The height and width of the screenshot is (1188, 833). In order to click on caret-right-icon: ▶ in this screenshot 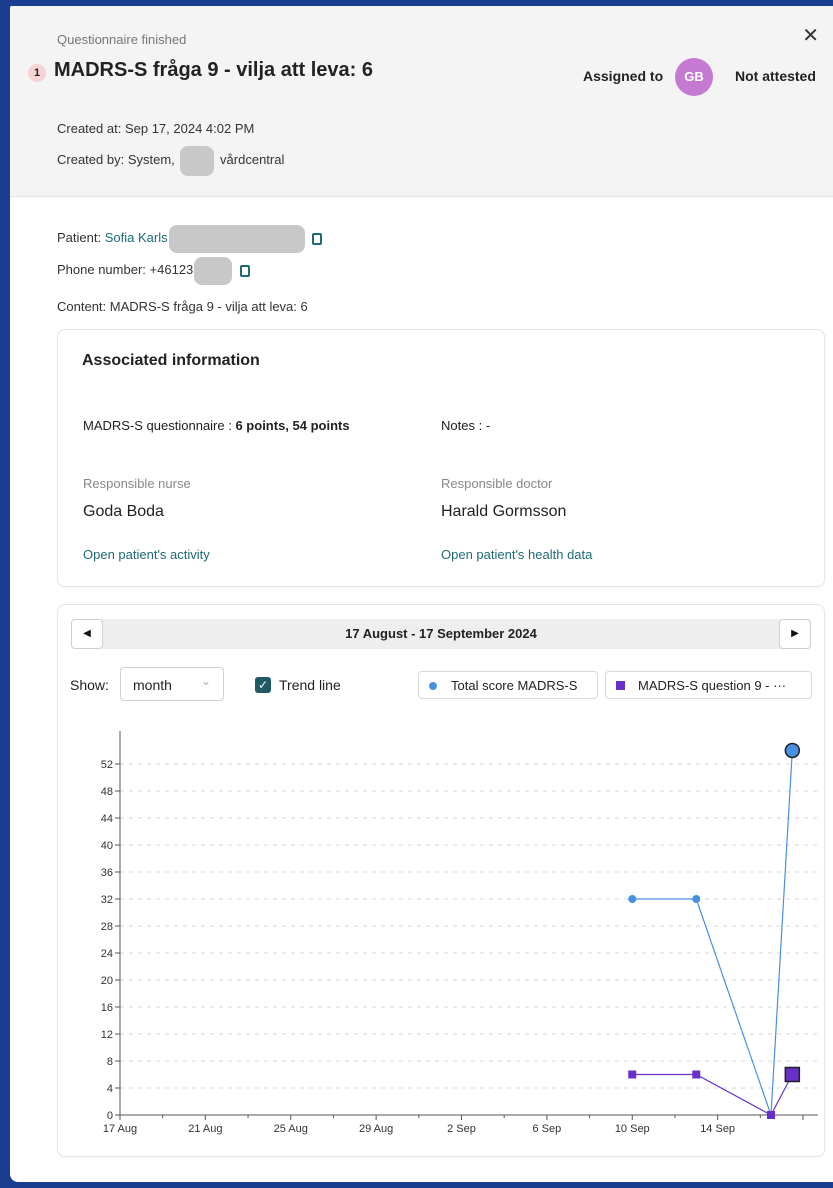, I will do `click(795, 634)`.